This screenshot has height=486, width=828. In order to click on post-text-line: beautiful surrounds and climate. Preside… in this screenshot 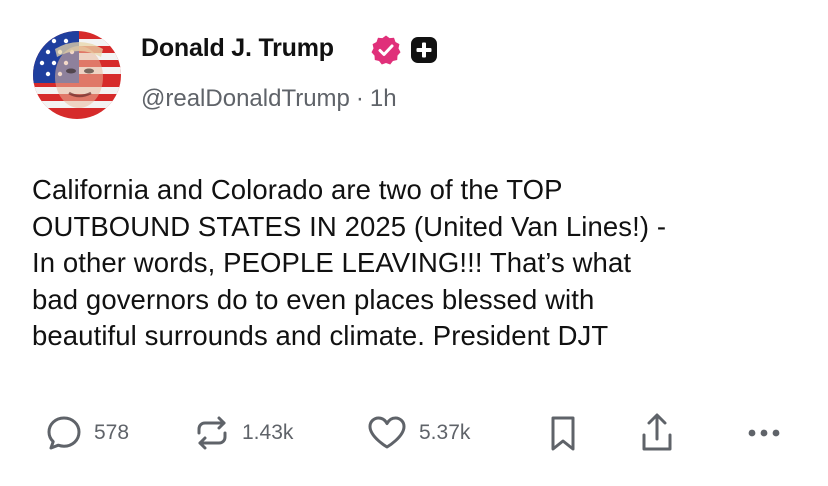, I will do `click(320, 335)`.